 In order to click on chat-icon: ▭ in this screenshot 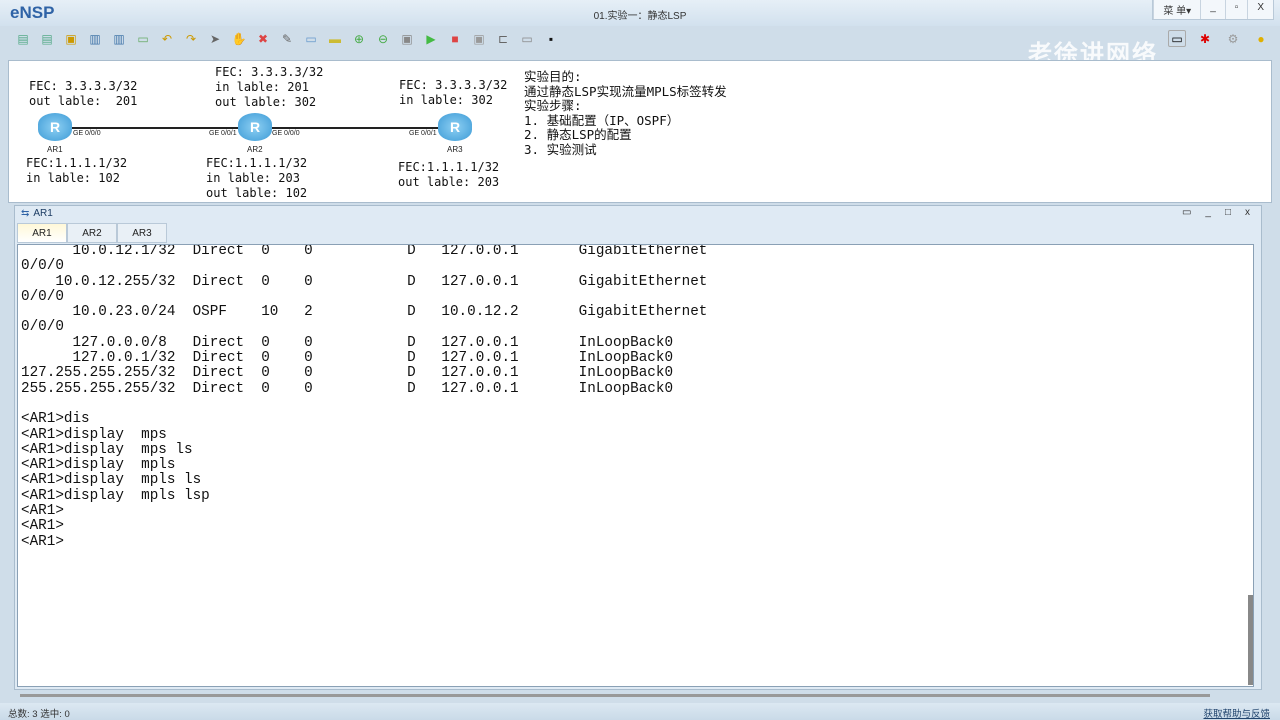, I will do `click(1177, 38)`.